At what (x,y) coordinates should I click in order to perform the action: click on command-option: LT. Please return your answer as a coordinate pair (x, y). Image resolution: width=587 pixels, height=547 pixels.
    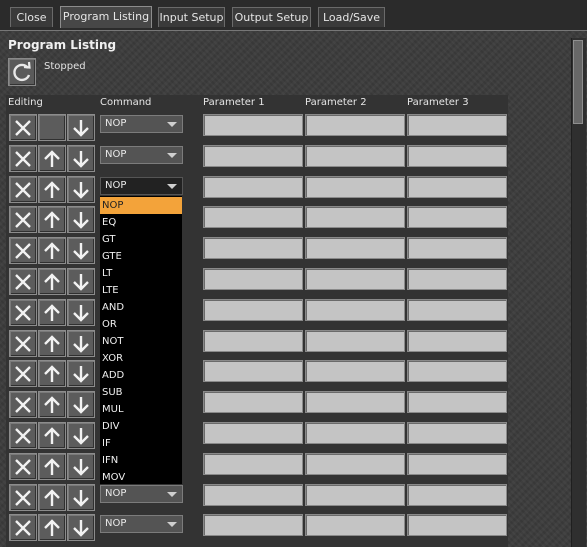
    Looking at the image, I should click on (141, 273).